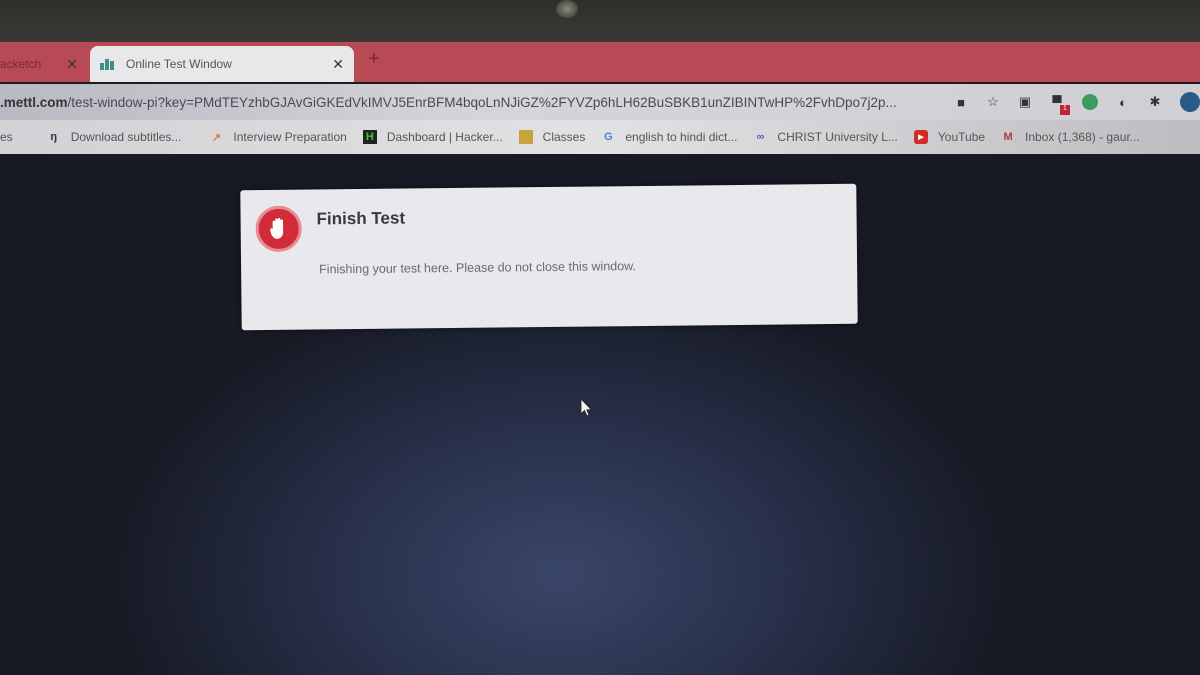  Describe the element at coordinates (1123, 102) in the screenshot. I see `circle-extension-icon: ◐` at that location.